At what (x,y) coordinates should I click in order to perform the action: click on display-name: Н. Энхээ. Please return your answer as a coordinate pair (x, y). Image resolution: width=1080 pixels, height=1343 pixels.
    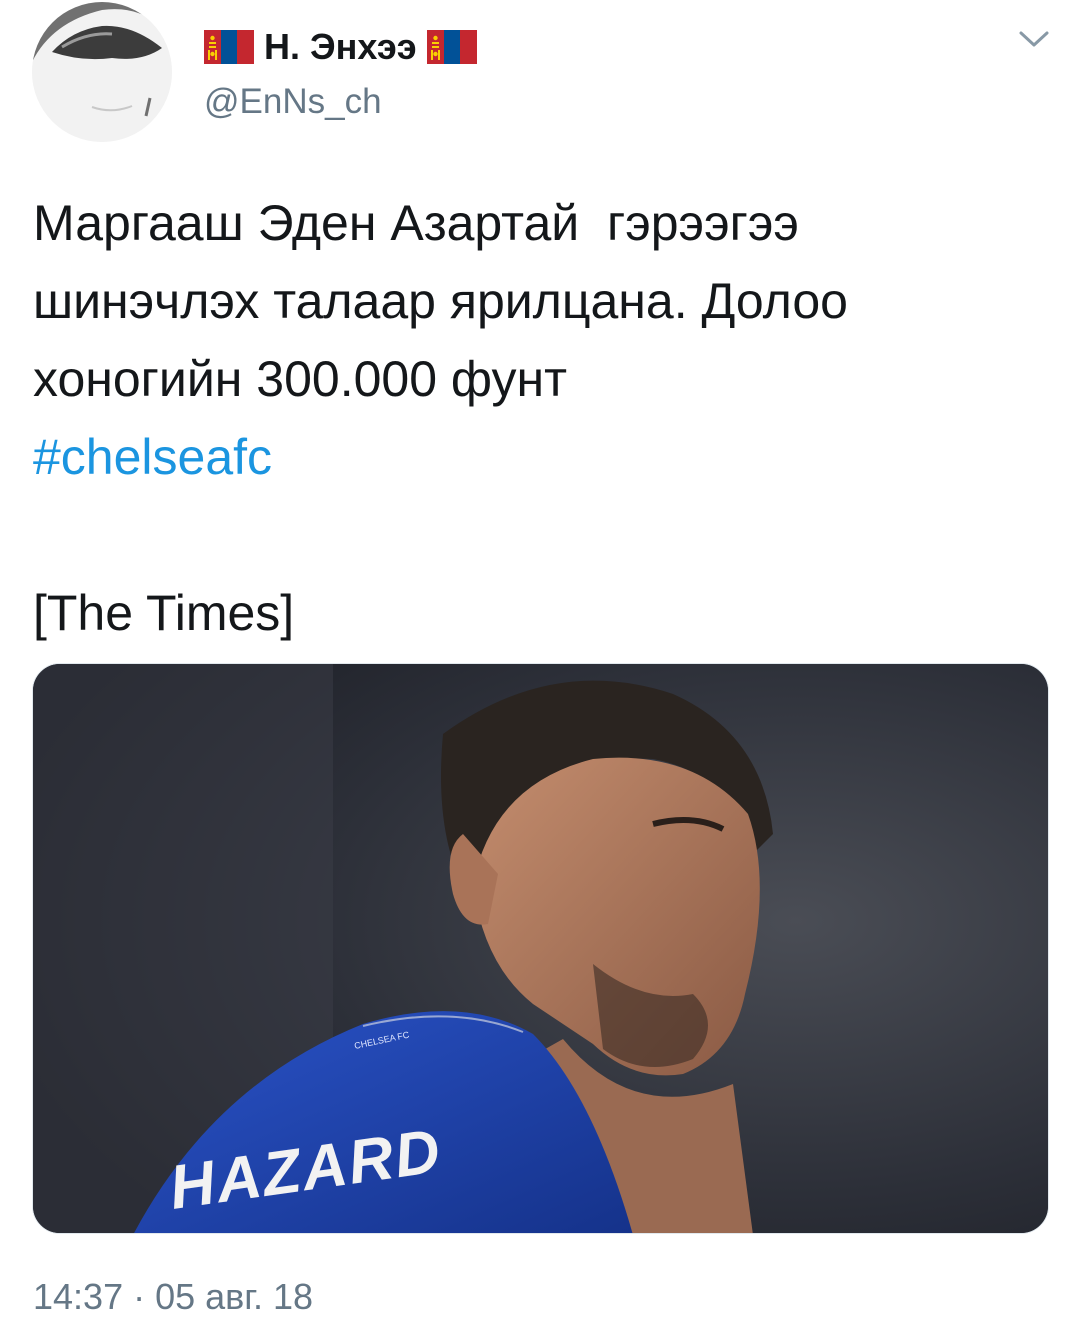
    Looking at the image, I should click on (340, 47).